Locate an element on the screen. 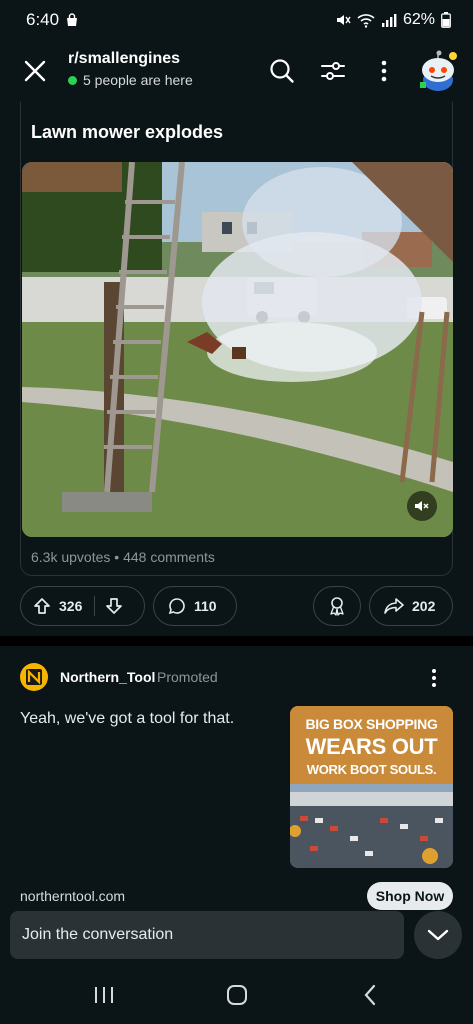 This screenshot has width=473, height=1024. filter-icon is located at coordinates (333, 71).